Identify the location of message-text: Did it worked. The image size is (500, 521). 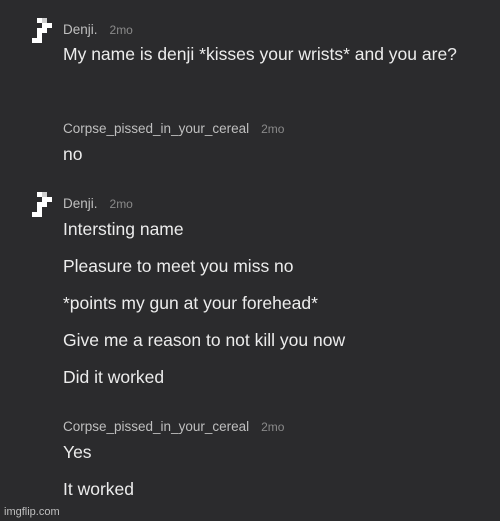
(114, 377).